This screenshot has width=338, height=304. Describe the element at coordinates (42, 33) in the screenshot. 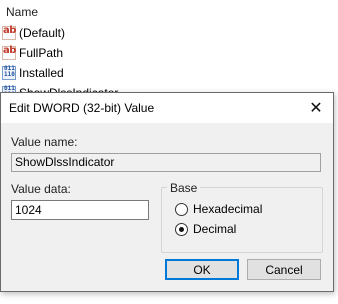

I see `list-item-label: (Default)` at that location.